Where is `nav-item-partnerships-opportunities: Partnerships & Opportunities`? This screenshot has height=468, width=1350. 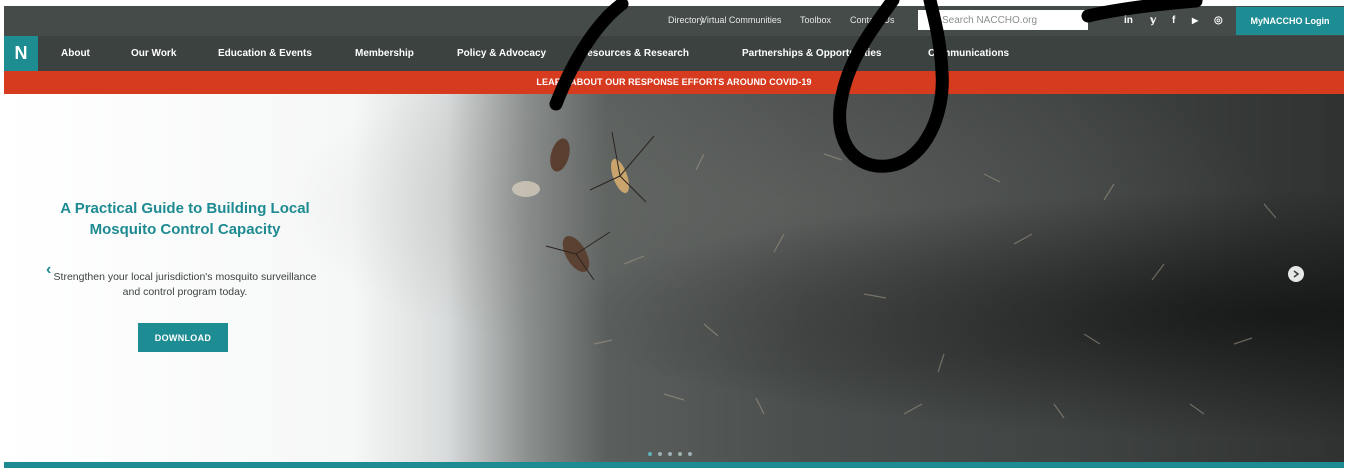
nav-item-partnerships-opportunities: Partnerships & Opportunities is located at coordinates (811, 53).